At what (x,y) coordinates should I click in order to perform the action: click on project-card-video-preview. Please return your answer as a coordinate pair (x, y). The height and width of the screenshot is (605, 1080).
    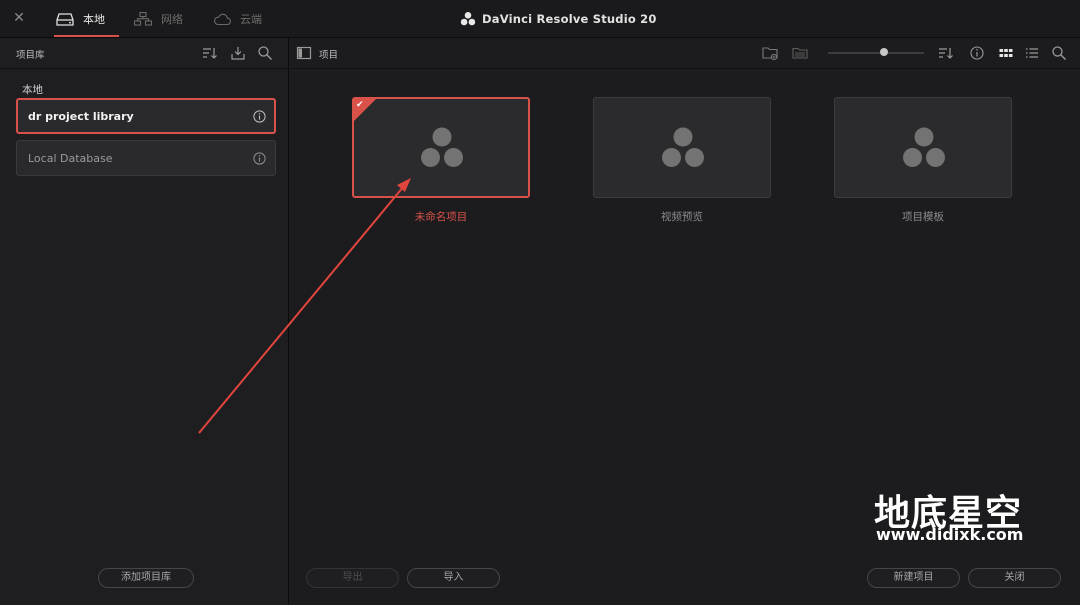
    Looking at the image, I should click on (682, 147).